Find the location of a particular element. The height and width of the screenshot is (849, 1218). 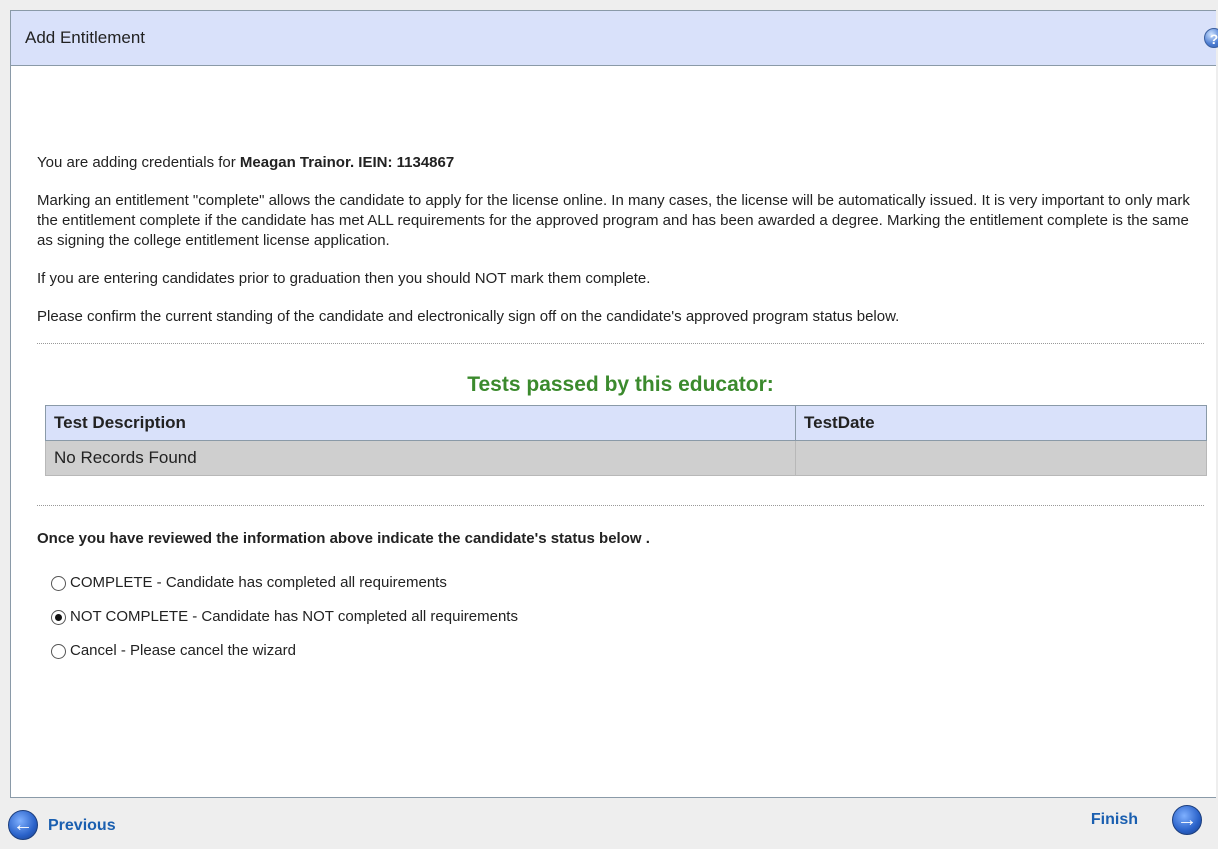

arrow-left-circle-icon: ← is located at coordinates (23, 825).